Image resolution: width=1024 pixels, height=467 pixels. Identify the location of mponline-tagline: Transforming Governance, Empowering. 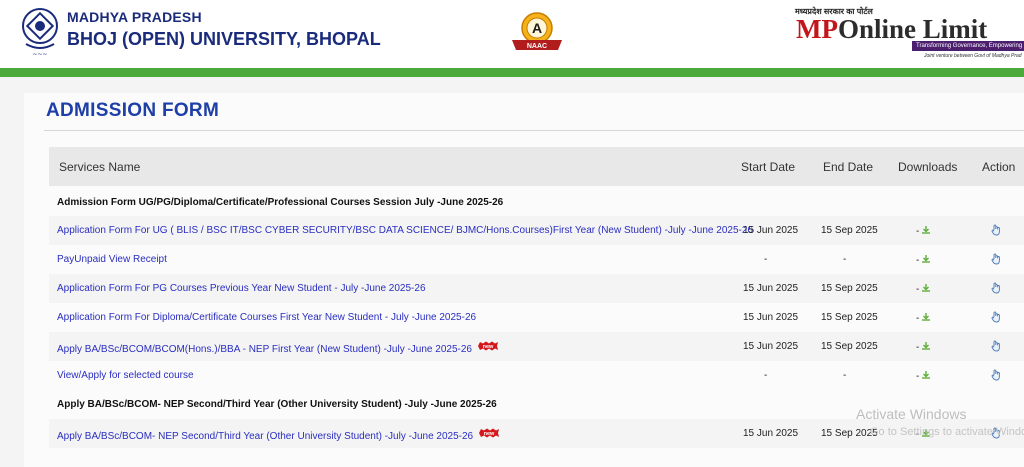
(968, 46).